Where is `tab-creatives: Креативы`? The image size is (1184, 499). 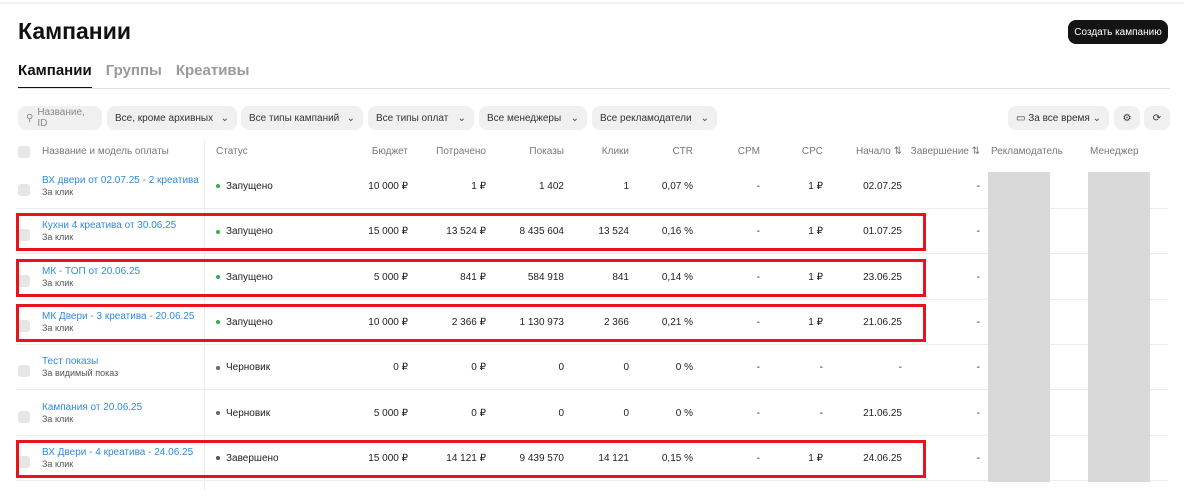 tab-creatives: Креативы is located at coordinates (213, 75).